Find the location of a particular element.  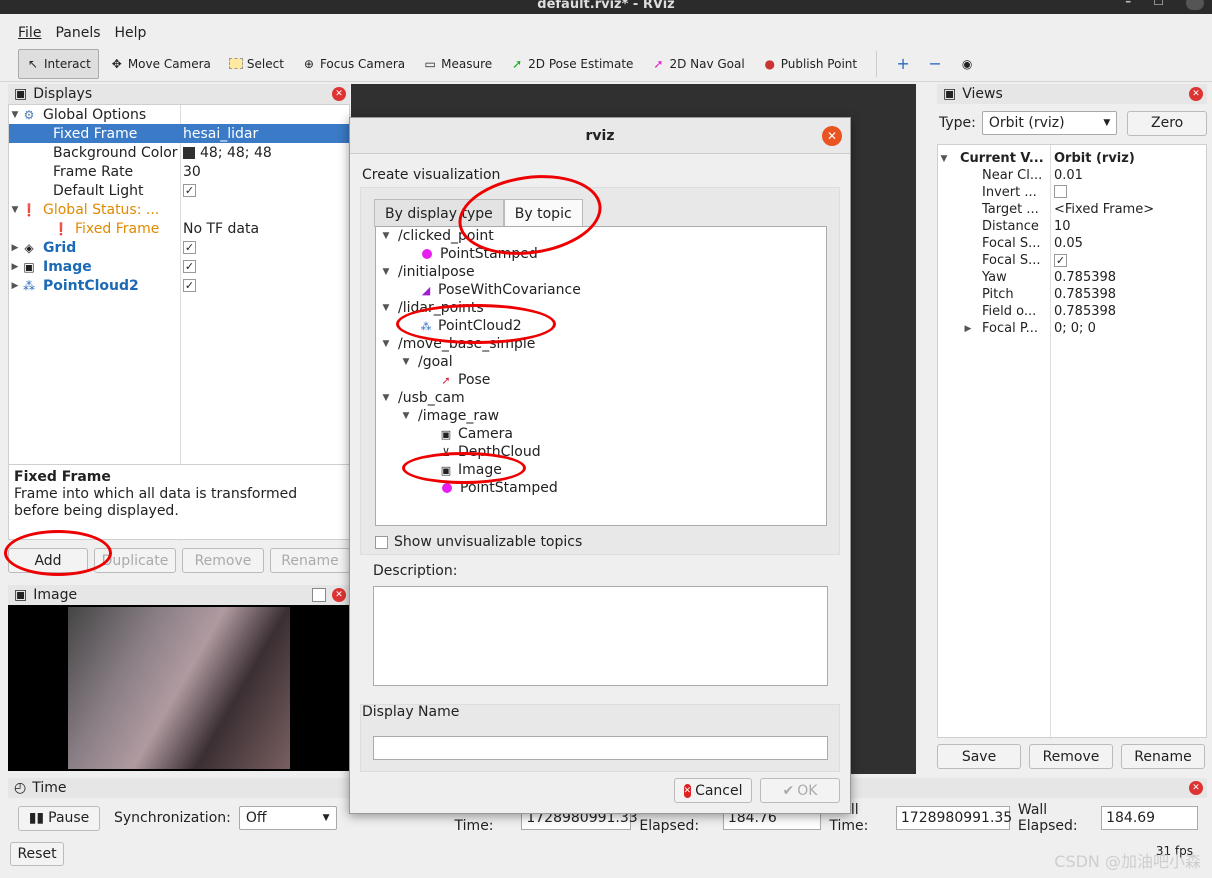

window-close-button is located at coordinates (1195, 5).